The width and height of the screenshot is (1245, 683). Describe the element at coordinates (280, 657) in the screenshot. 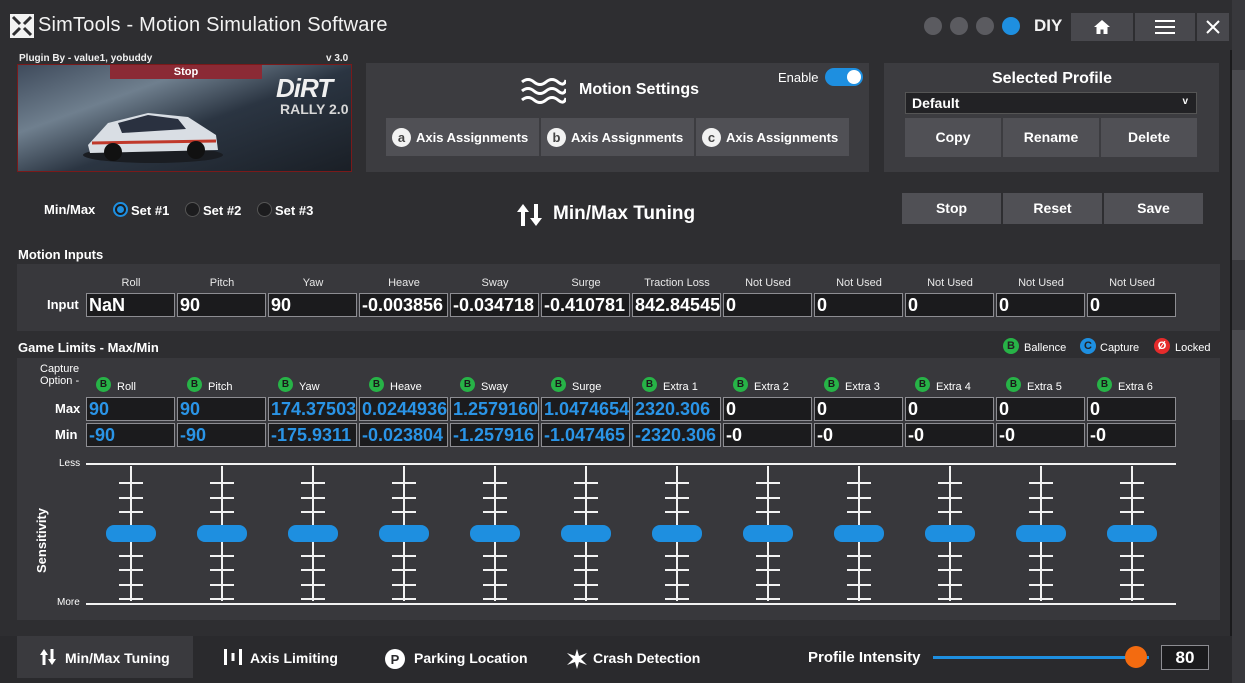

I see `tab-axis-limiting: Axis Limiting` at that location.